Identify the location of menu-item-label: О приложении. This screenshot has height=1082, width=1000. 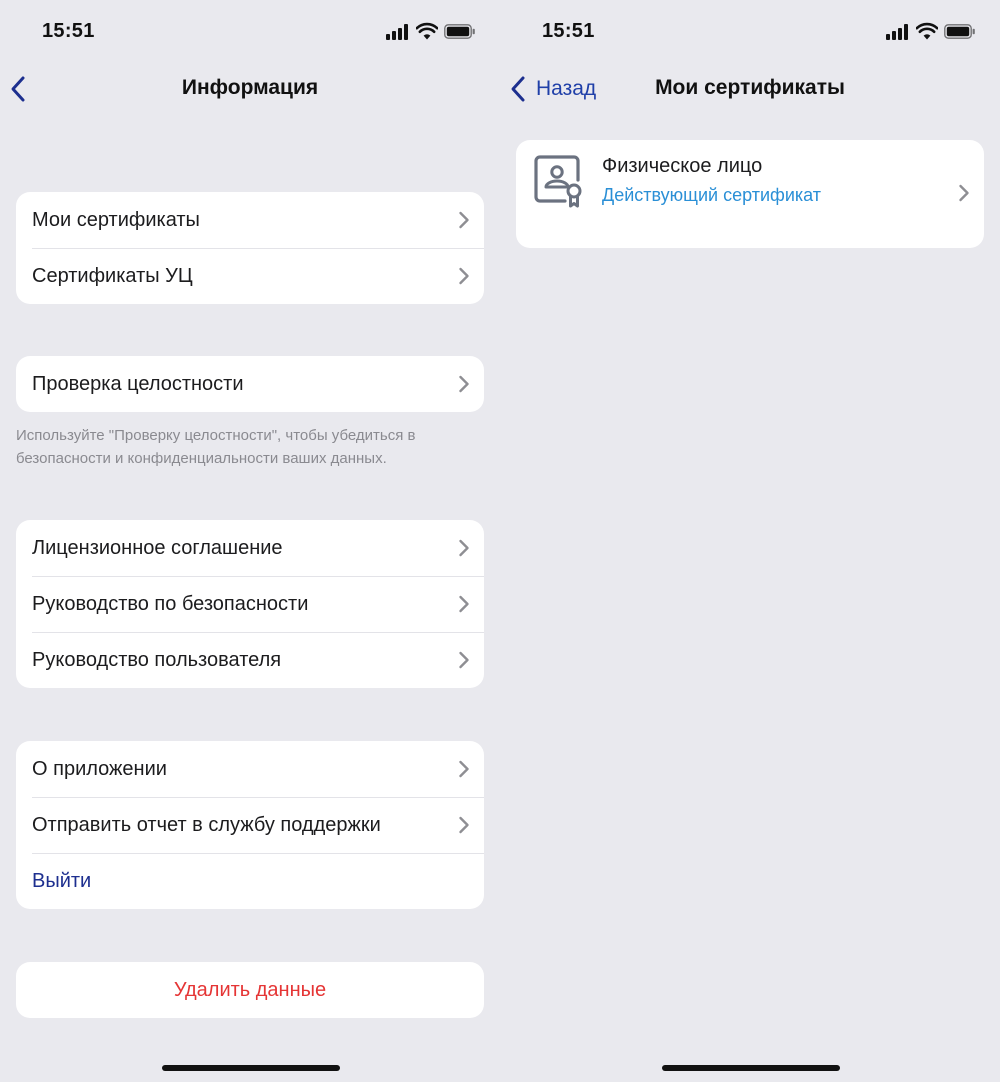
(99, 768).